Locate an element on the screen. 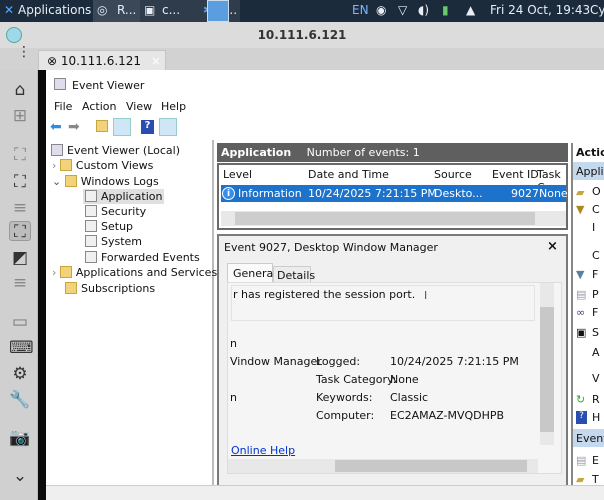  tree-setup: Setup is located at coordinates (109, 226).